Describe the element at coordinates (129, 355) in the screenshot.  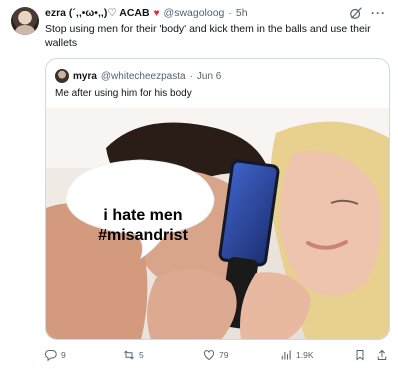
I see `repost-icon` at that location.